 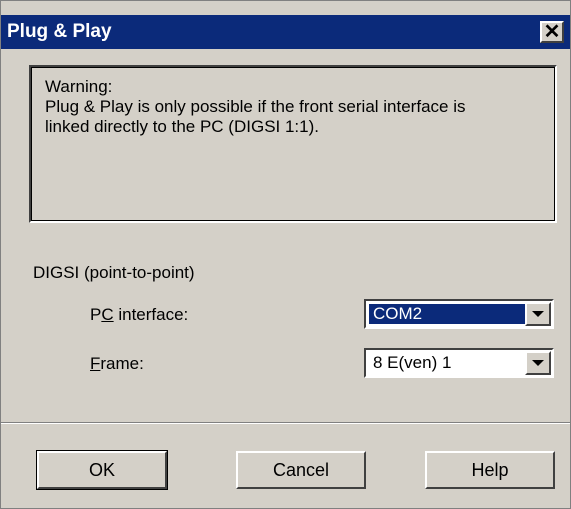 I want to click on pc-interface-label-post: interface:, so click(x=151, y=314).